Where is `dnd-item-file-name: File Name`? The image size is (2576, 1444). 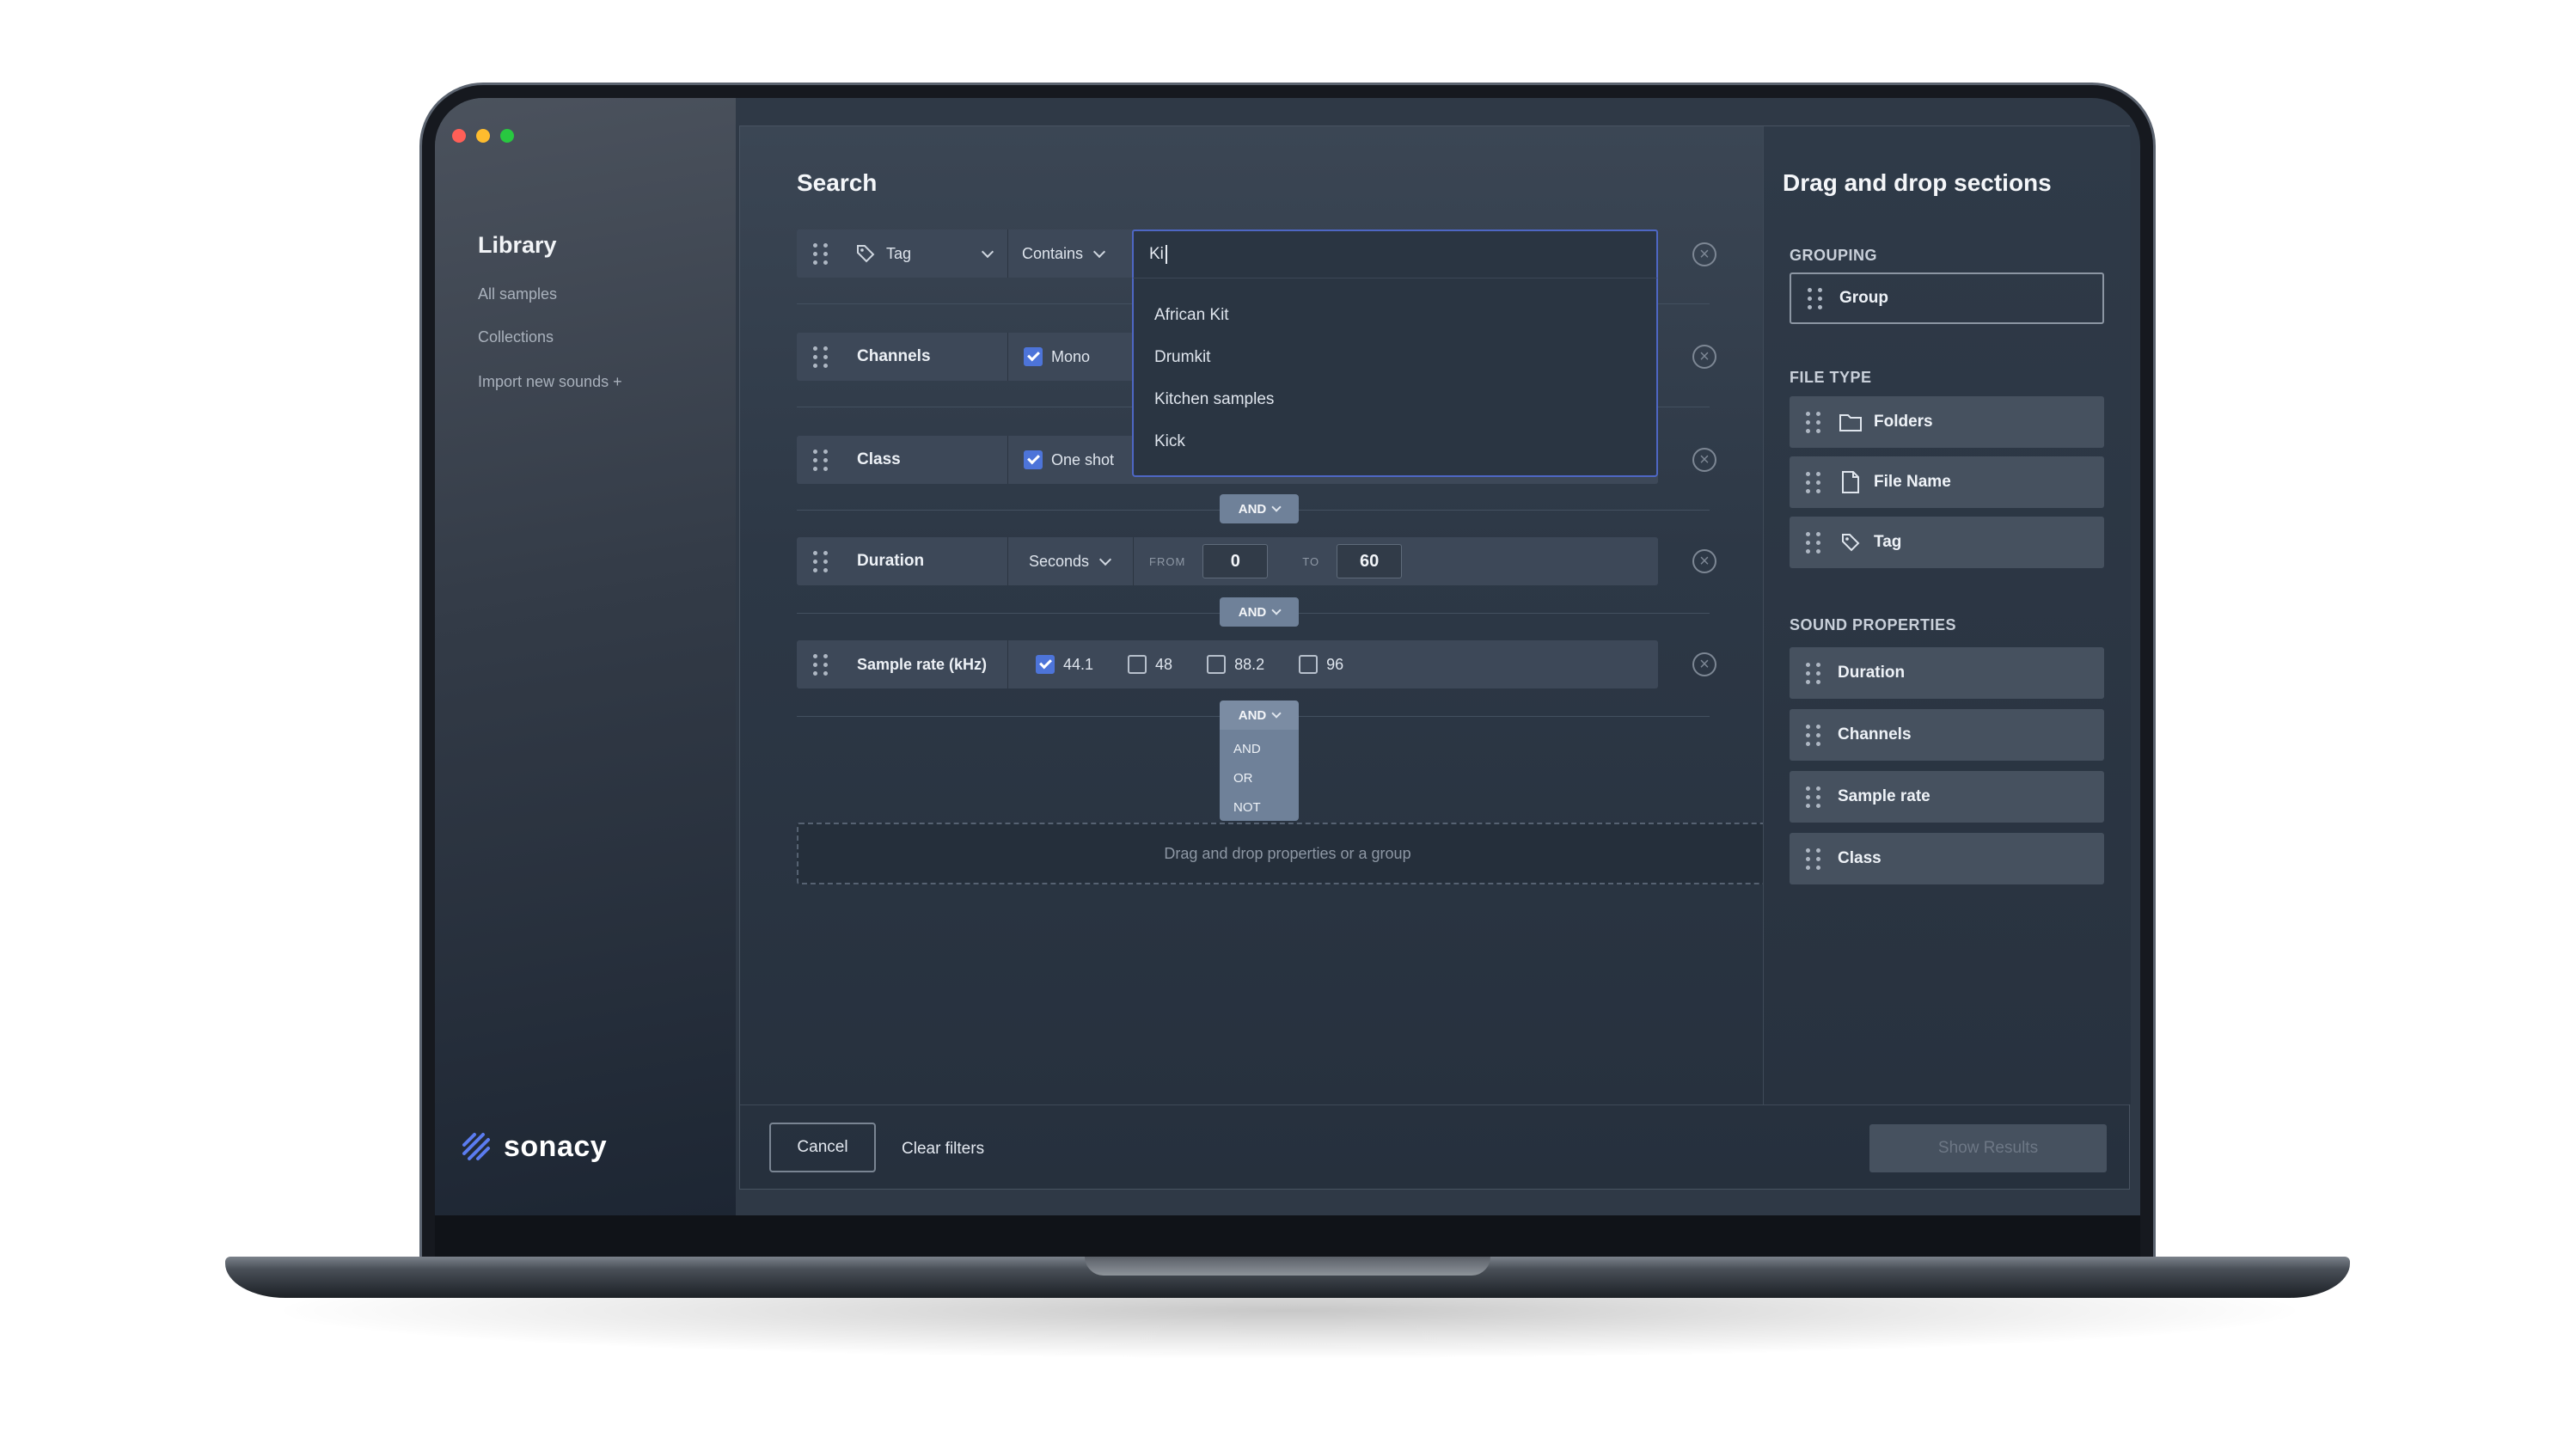 dnd-item-file-name: File Name is located at coordinates (1947, 482).